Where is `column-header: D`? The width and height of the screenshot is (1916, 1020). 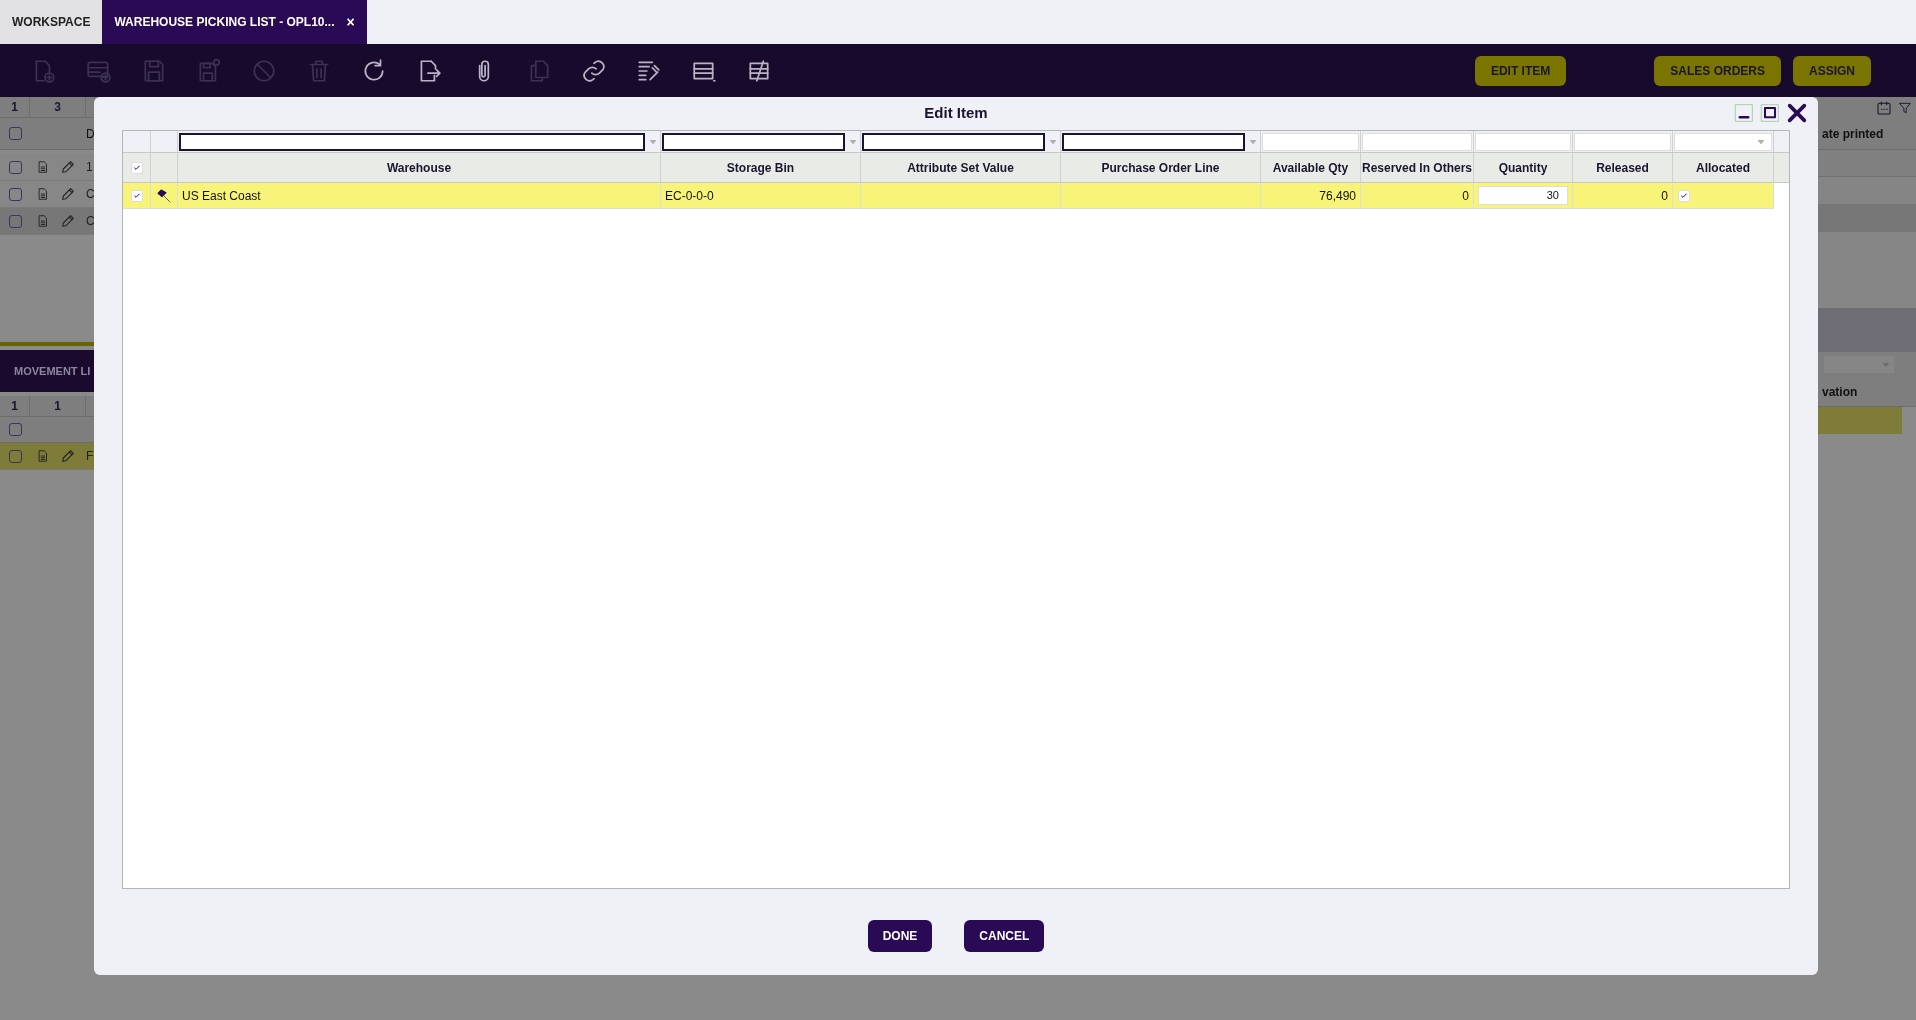 column-header: D is located at coordinates (90, 134).